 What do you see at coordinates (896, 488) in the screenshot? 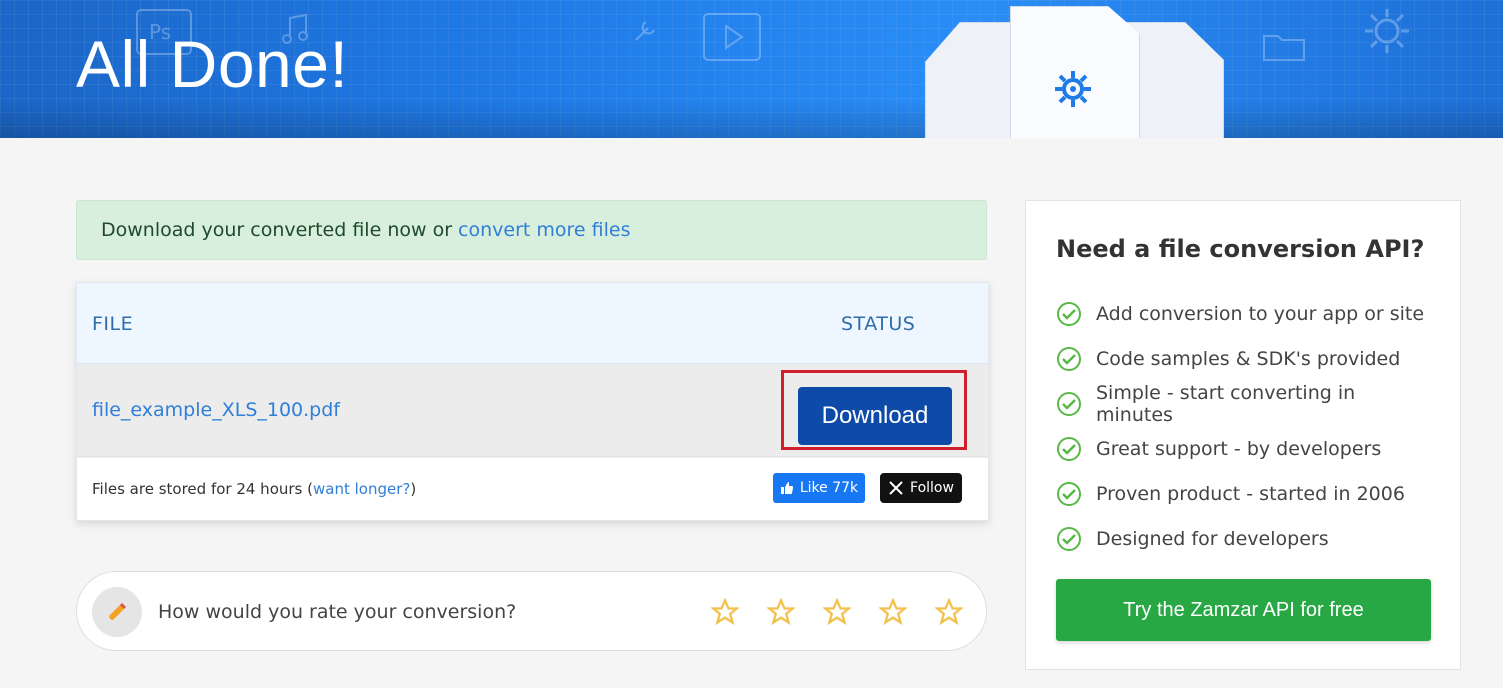
I see `x-logo-icon` at bounding box center [896, 488].